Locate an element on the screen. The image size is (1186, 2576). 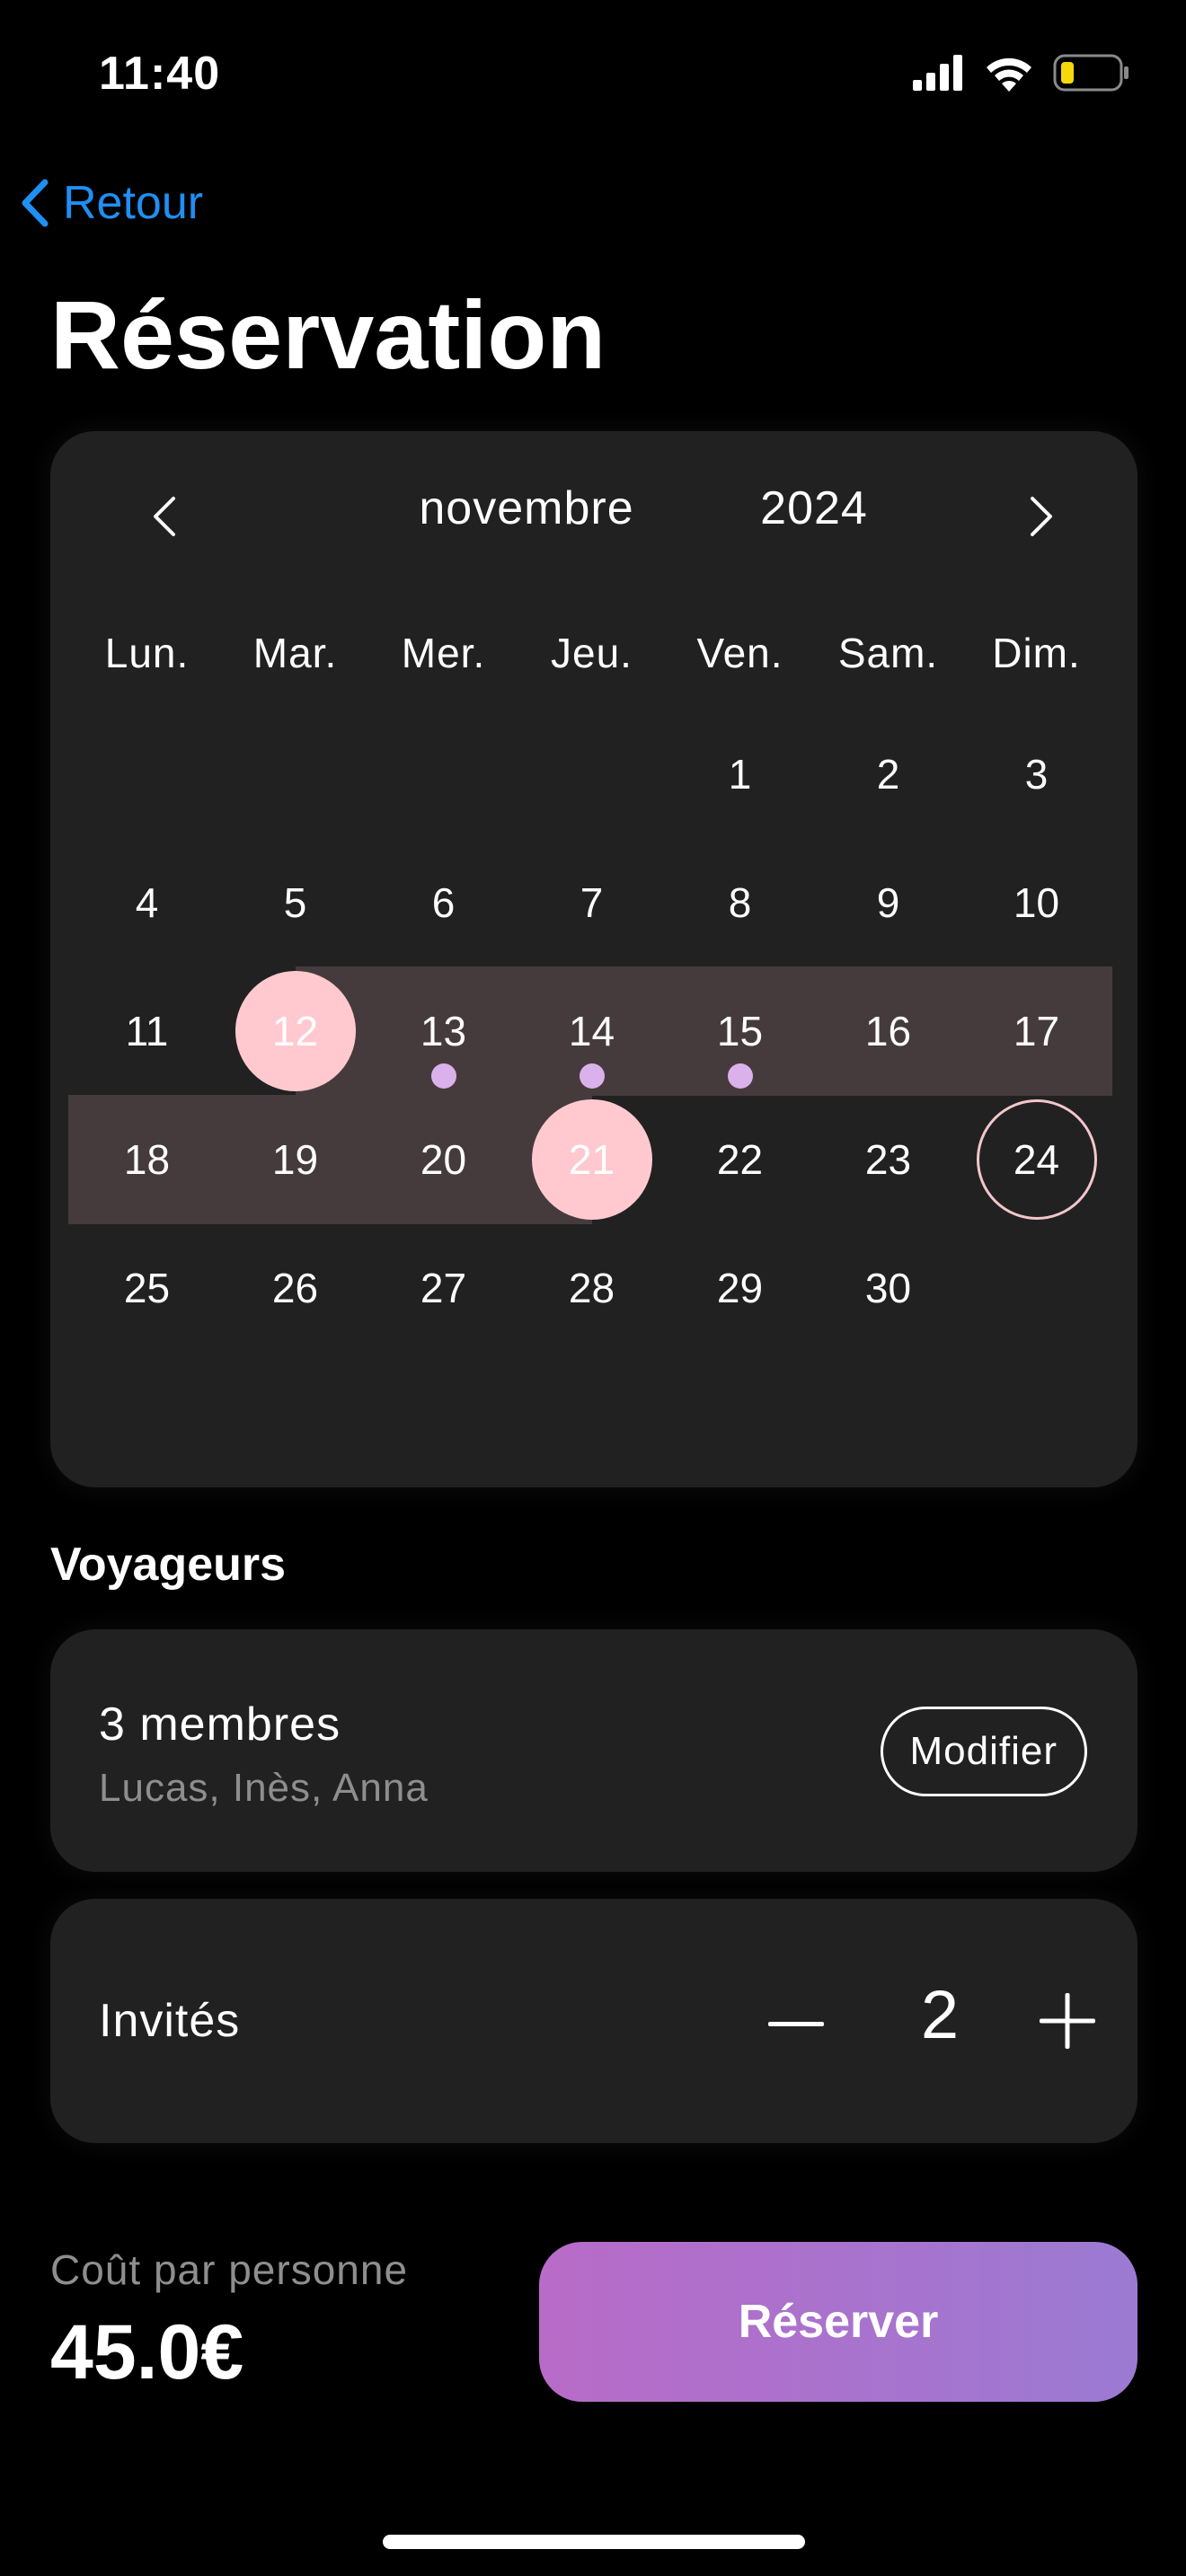
calendar-day: 2 is located at coordinates (888, 774).